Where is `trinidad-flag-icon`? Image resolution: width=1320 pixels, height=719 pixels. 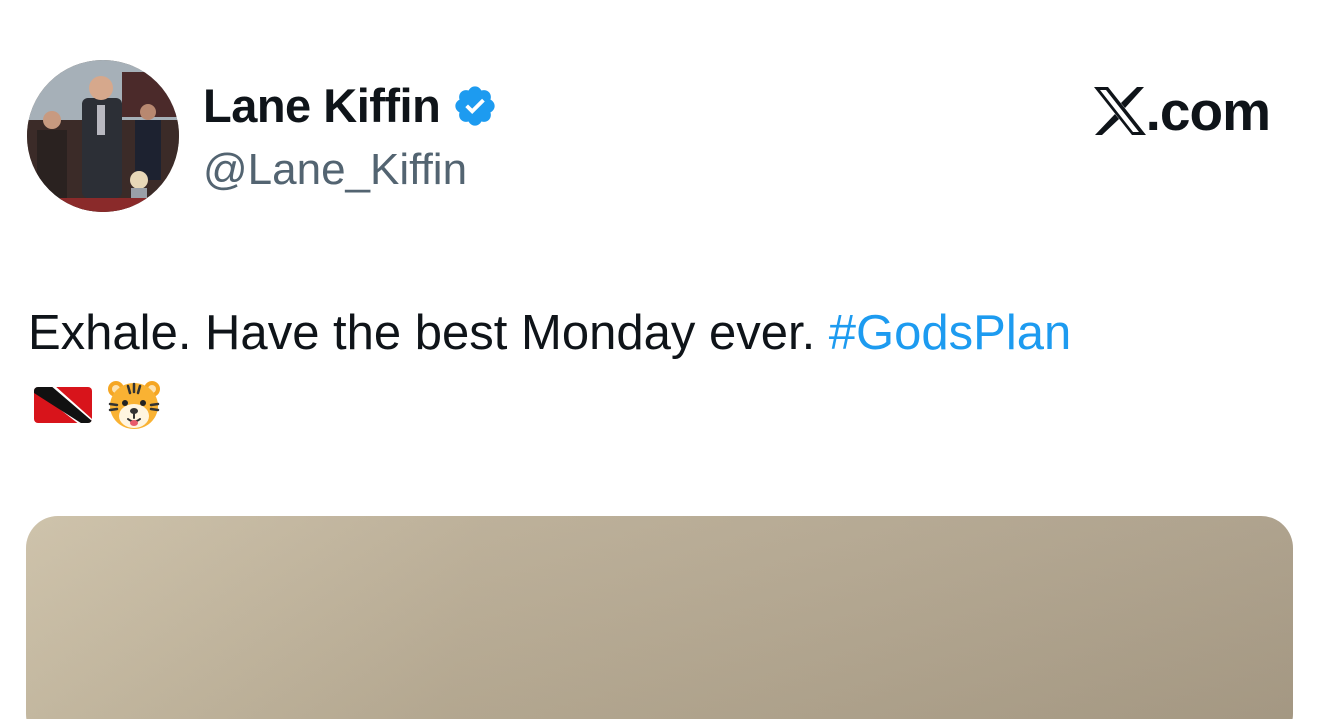 trinidad-flag-icon is located at coordinates (63, 407).